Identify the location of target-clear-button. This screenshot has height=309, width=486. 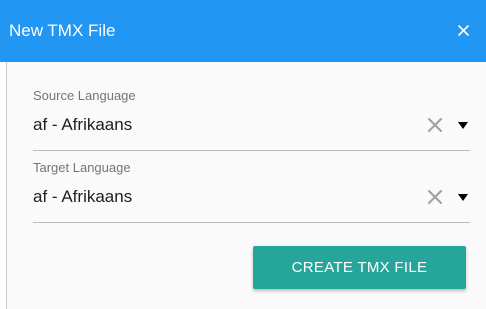
(435, 197).